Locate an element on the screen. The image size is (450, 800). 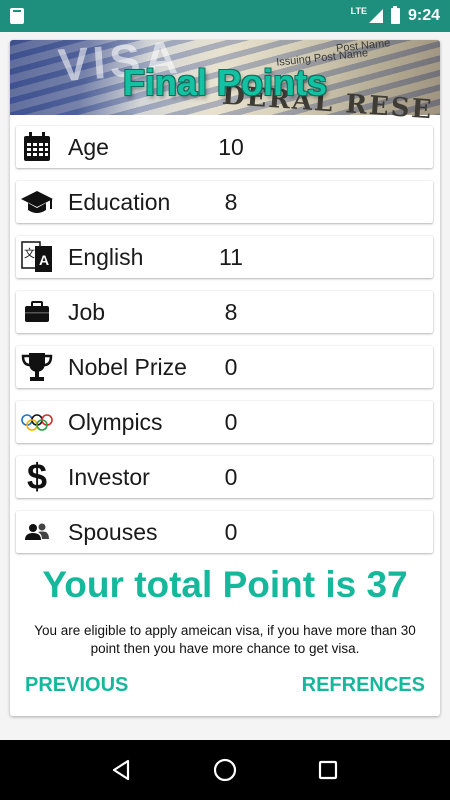
points-row-job: Job 8 is located at coordinates (224, 312).